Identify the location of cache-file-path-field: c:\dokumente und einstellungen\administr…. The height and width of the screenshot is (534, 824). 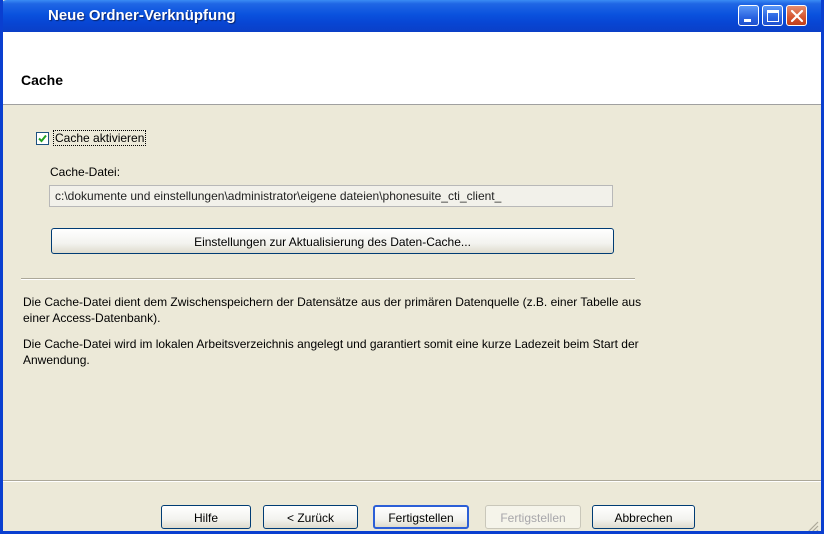
(331, 196).